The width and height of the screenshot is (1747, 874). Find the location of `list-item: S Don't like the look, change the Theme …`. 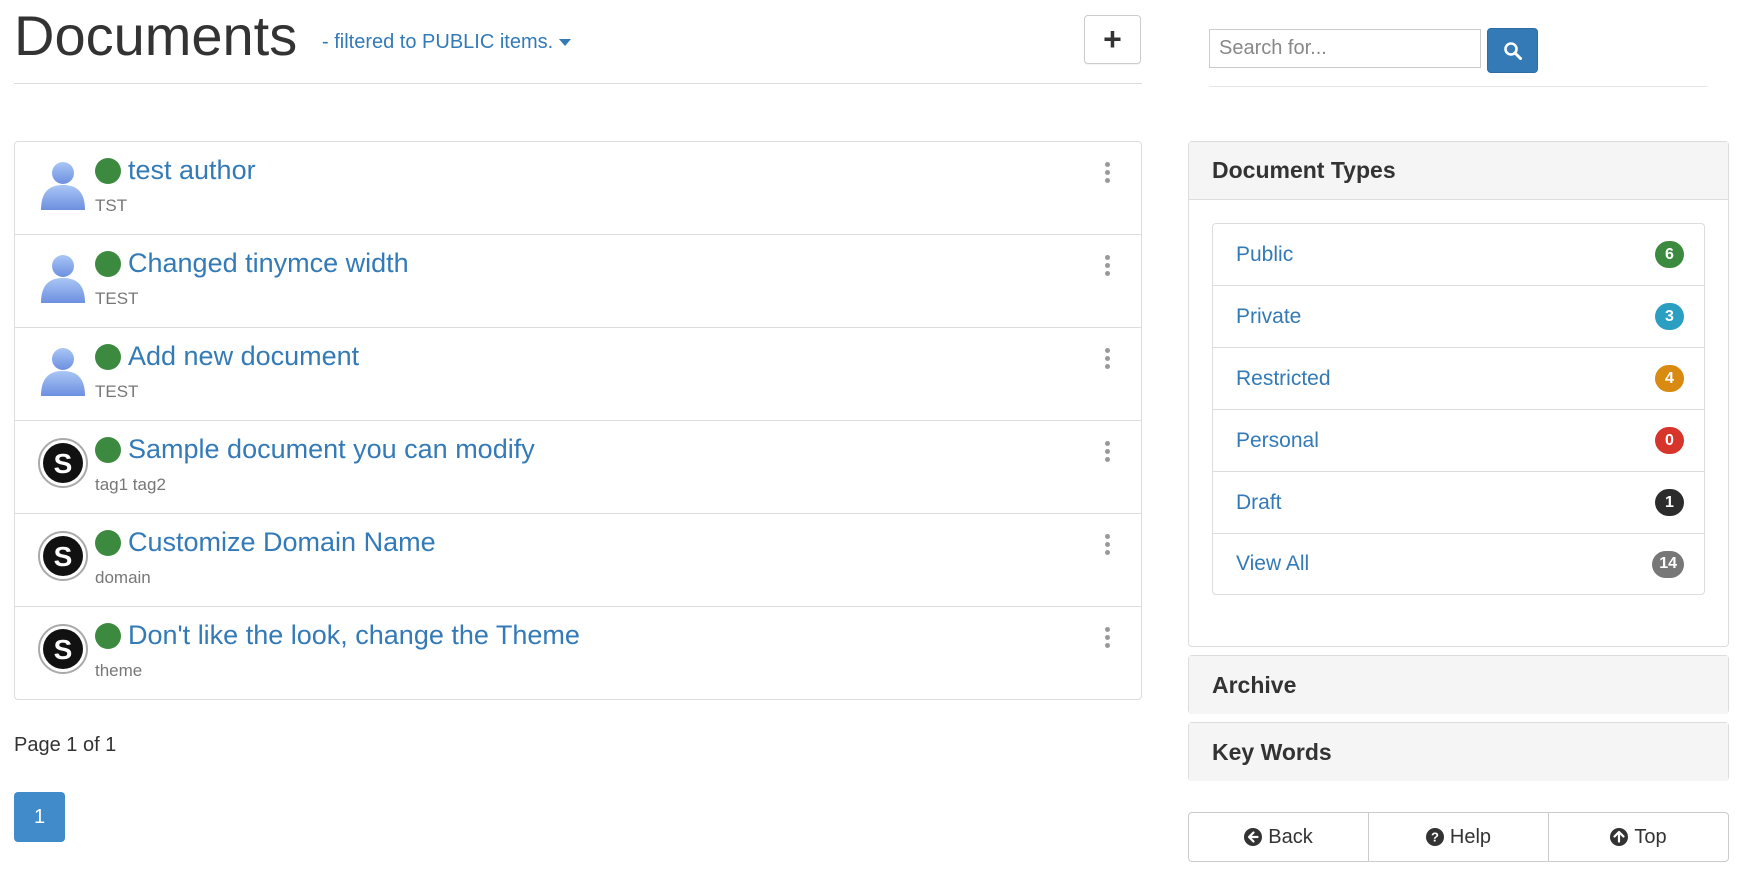

list-item: S Don't like the look, change the Theme … is located at coordinates (578, 653).